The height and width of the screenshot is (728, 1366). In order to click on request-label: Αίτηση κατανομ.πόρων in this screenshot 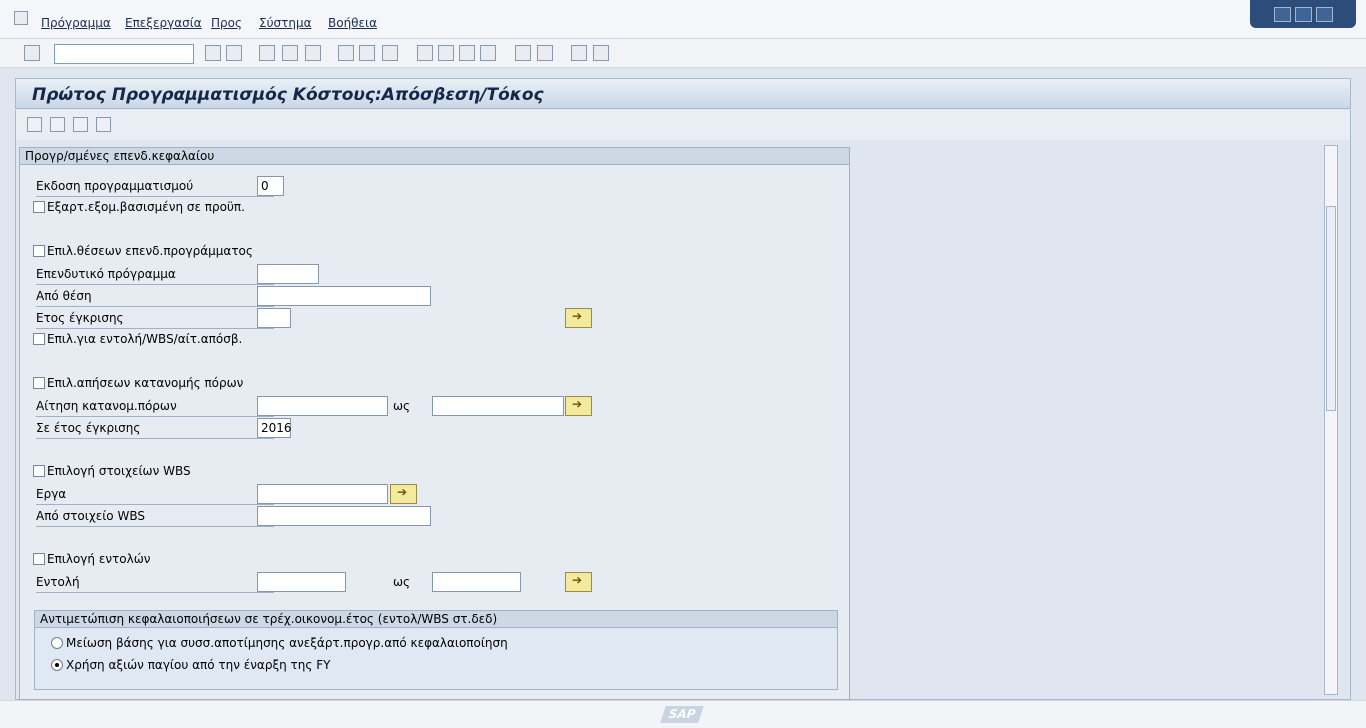, I will do `click(155, 406)`.